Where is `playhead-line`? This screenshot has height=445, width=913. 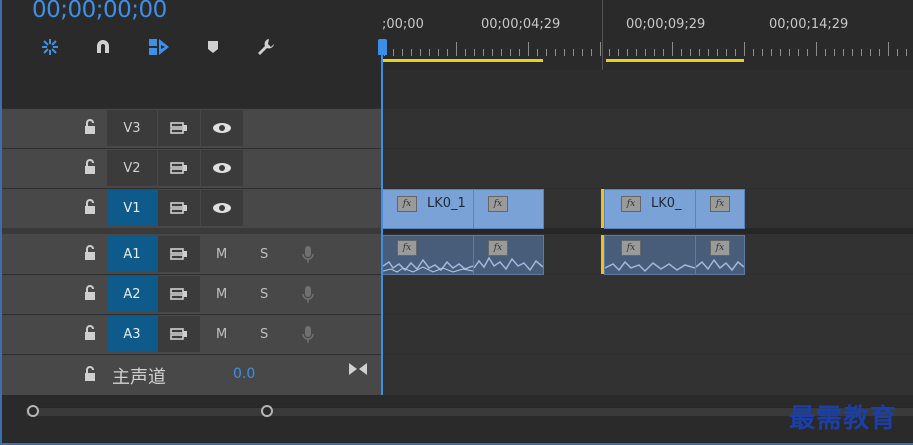 playhead-line is located at coordinates (382, 220).